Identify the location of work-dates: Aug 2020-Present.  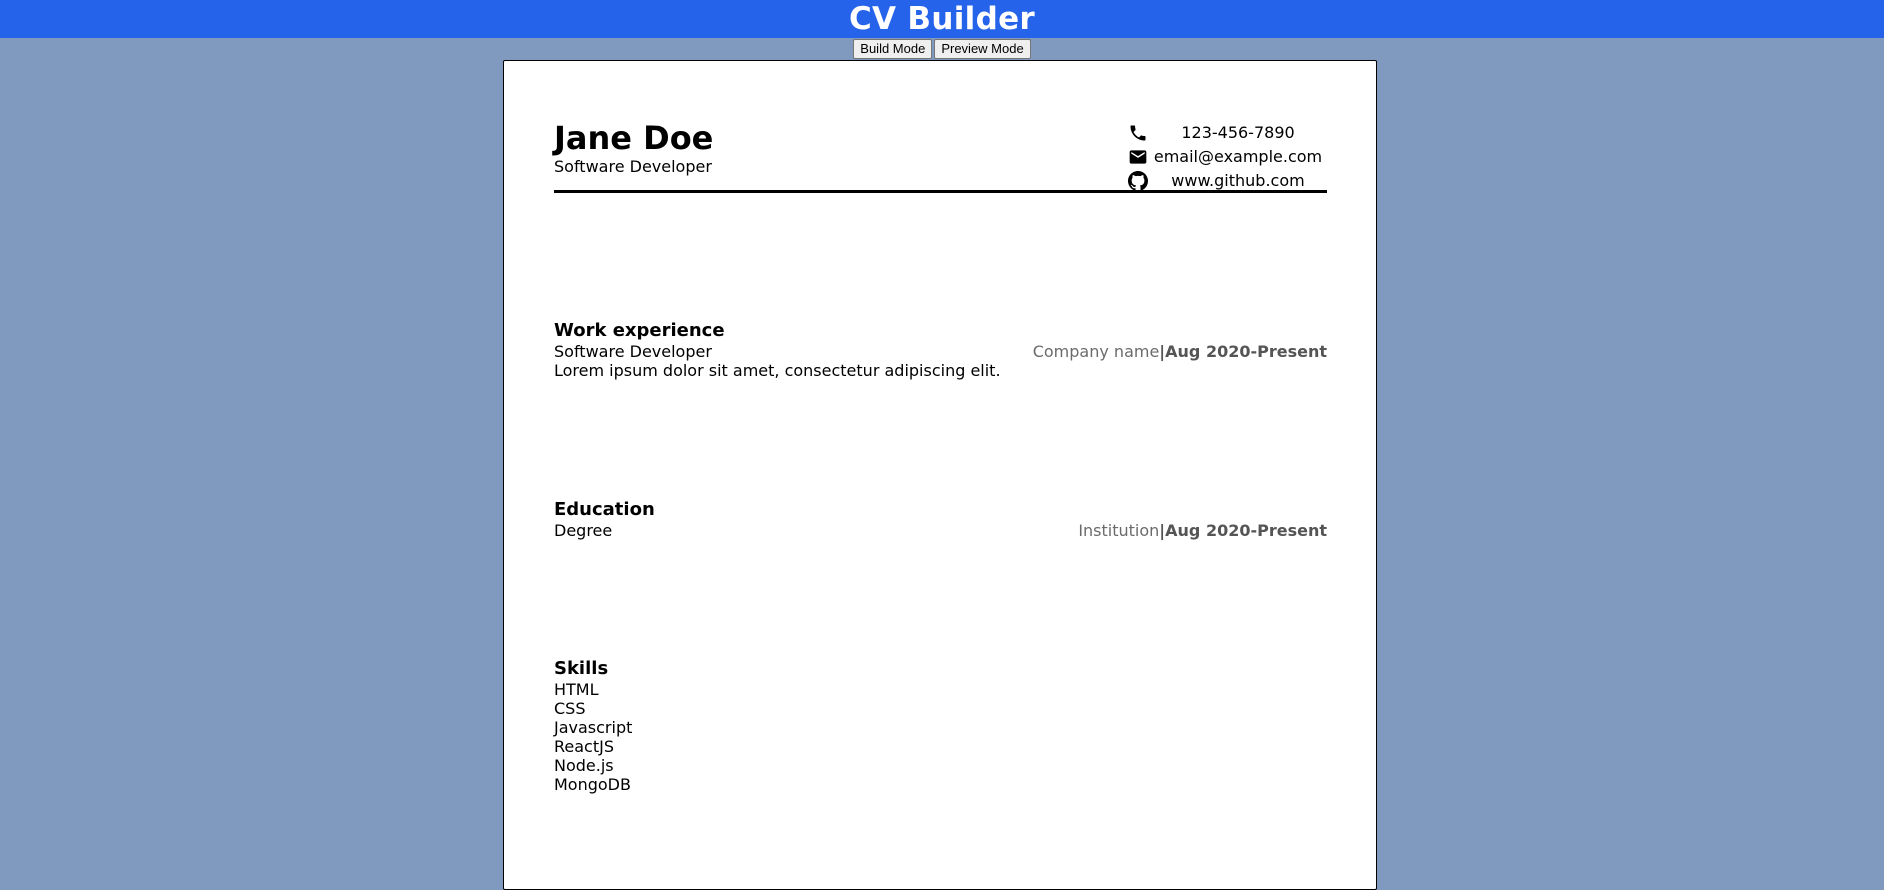
(1246, 351).